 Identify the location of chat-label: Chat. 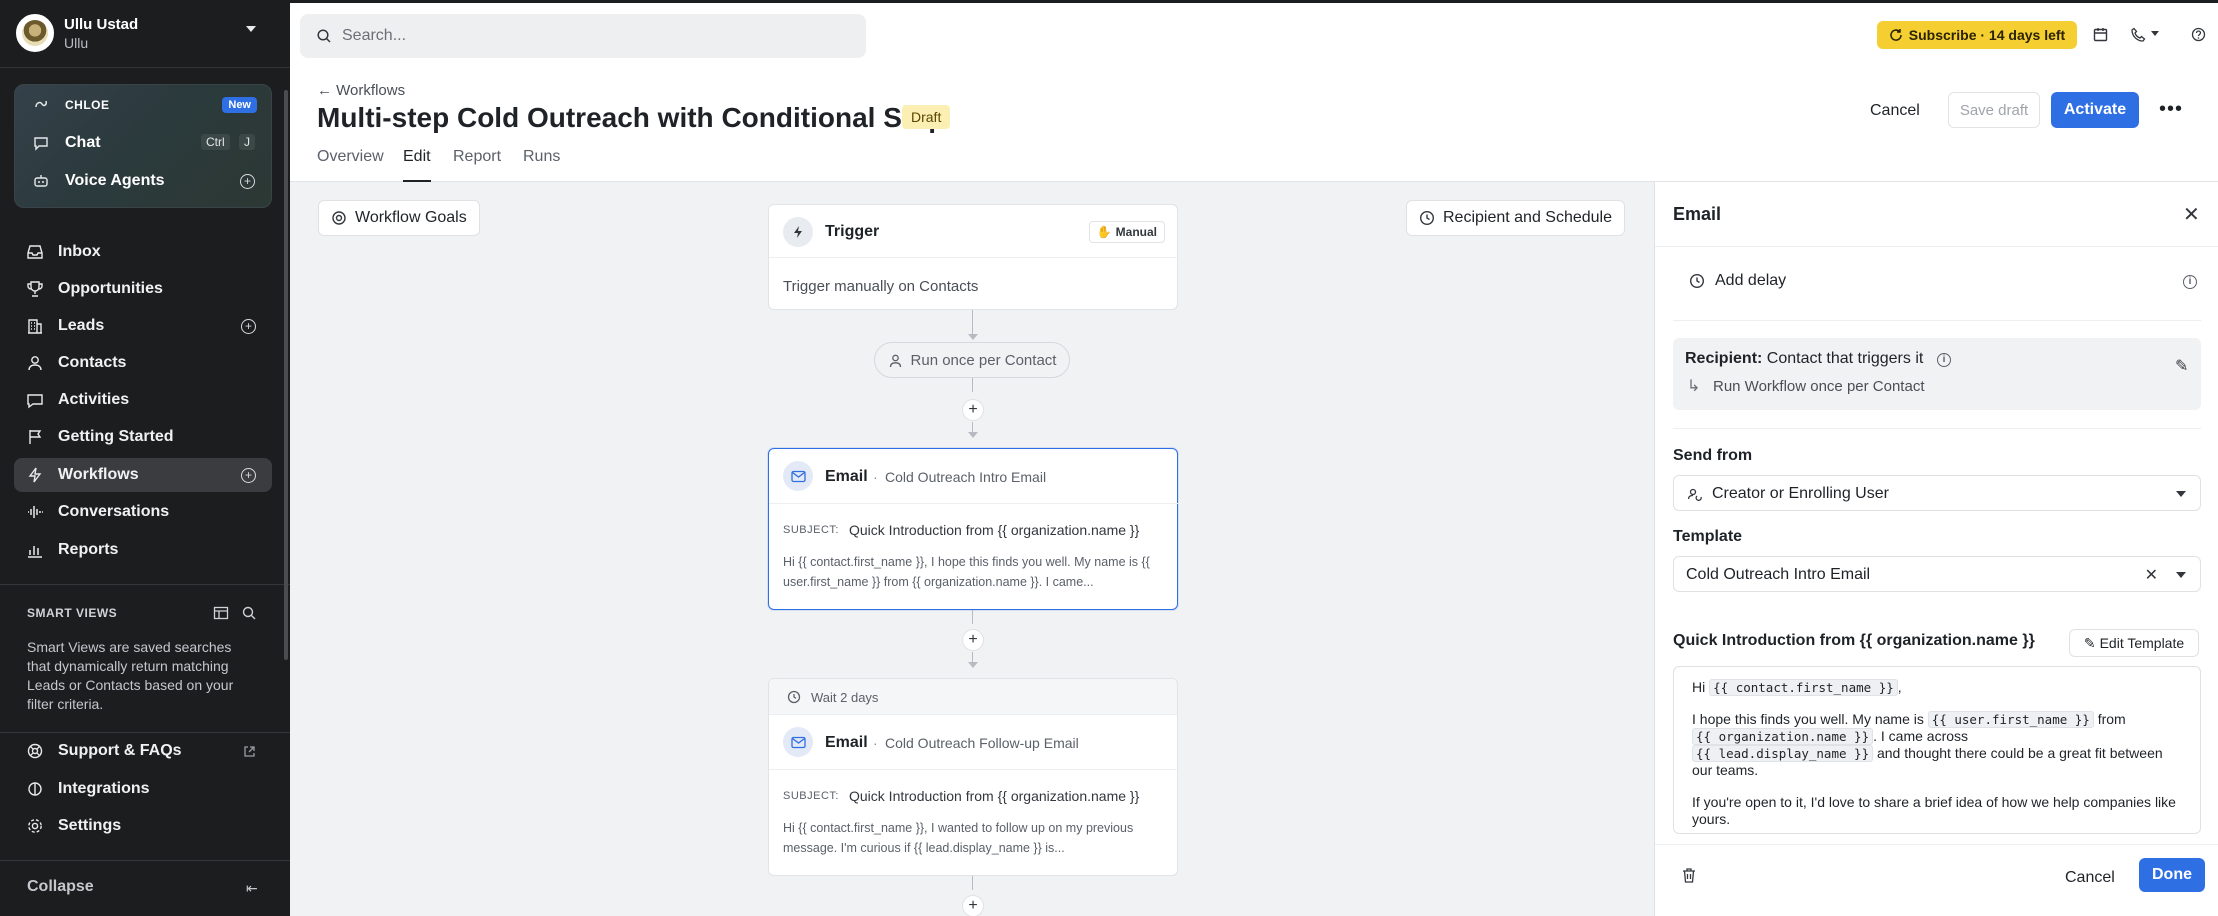
(83, 142).